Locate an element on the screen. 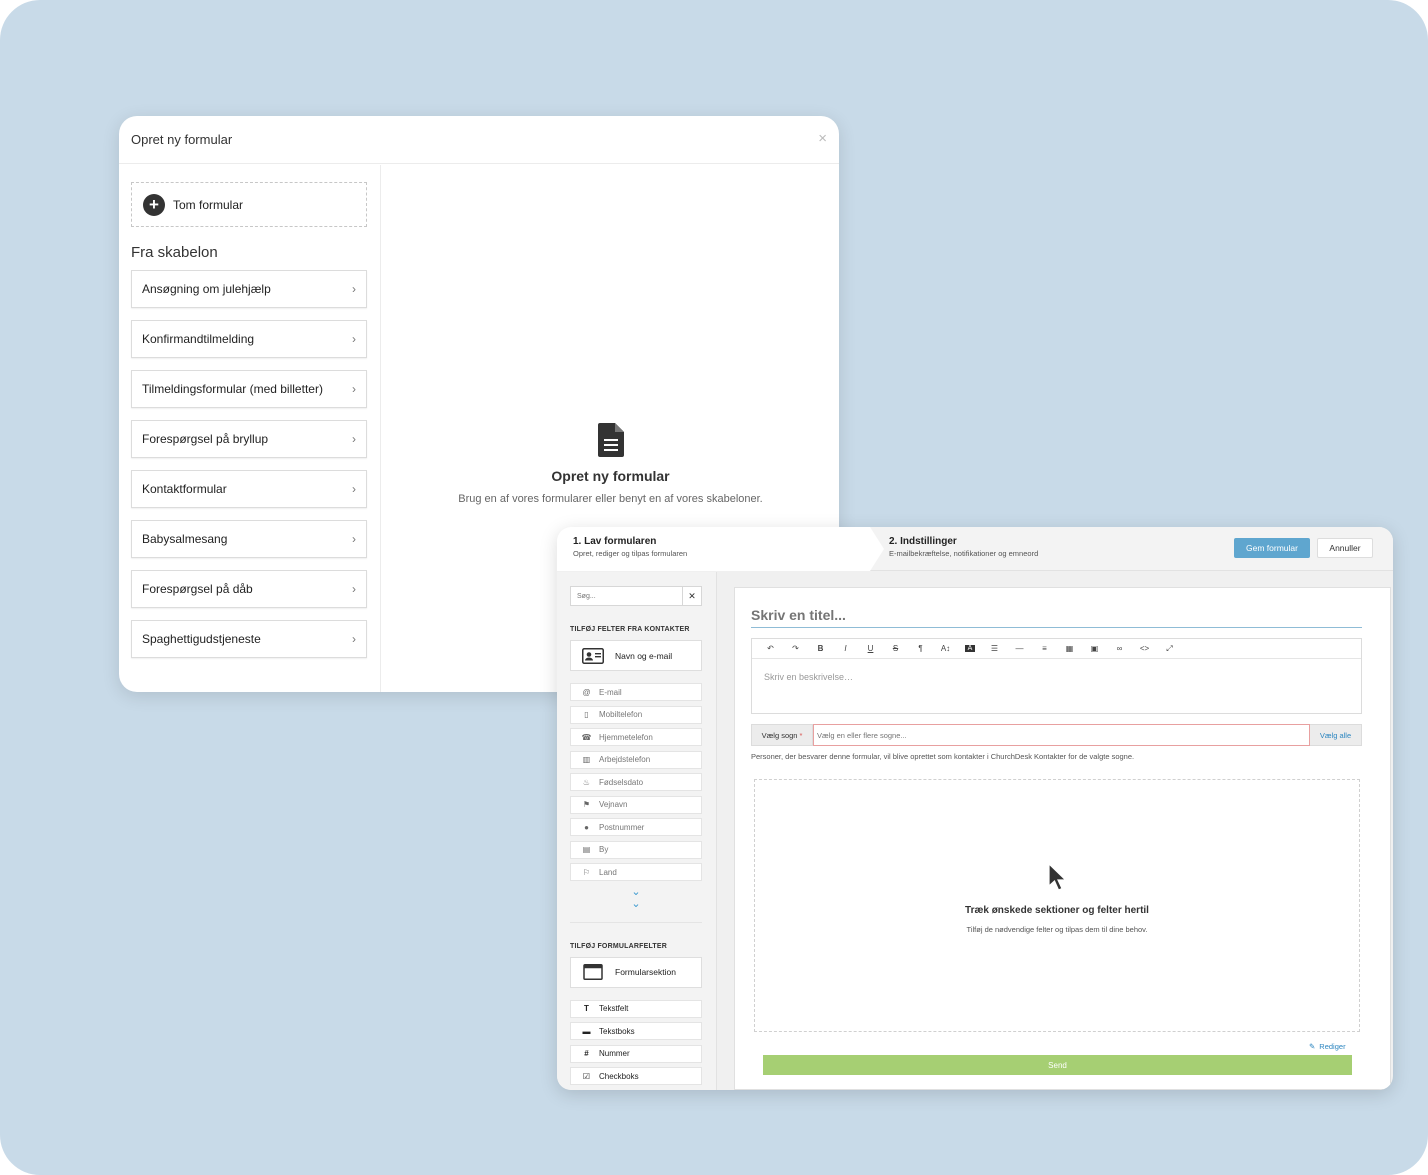 This screenshot has width=1428, height=1175. show-more-chevron-icon: ⌄ ⌄ is located at coordinates (636, 898).